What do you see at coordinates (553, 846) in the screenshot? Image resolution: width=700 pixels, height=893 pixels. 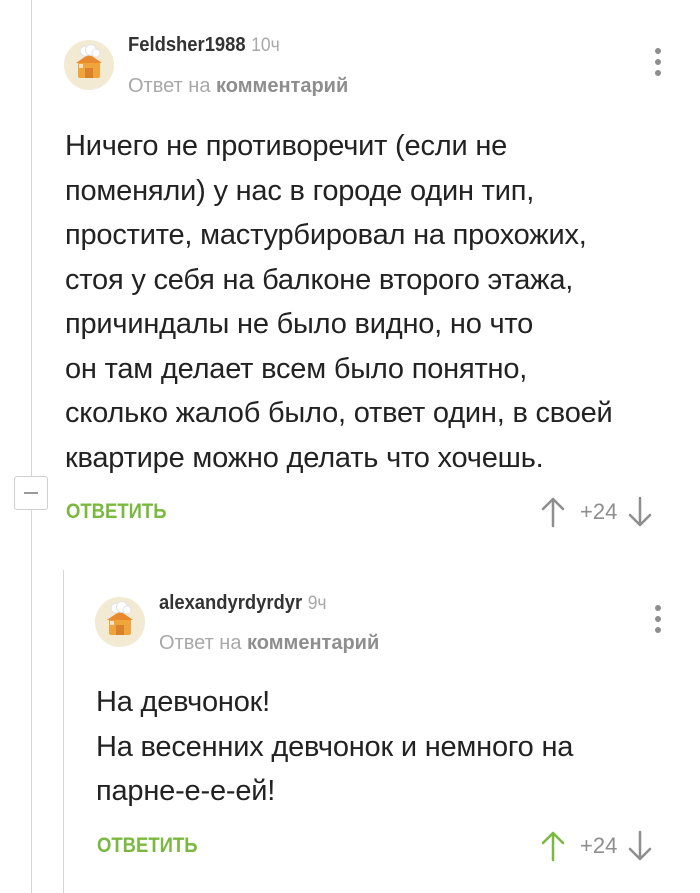 I see `arrow-up-icon` at bounding box center [553, 846].